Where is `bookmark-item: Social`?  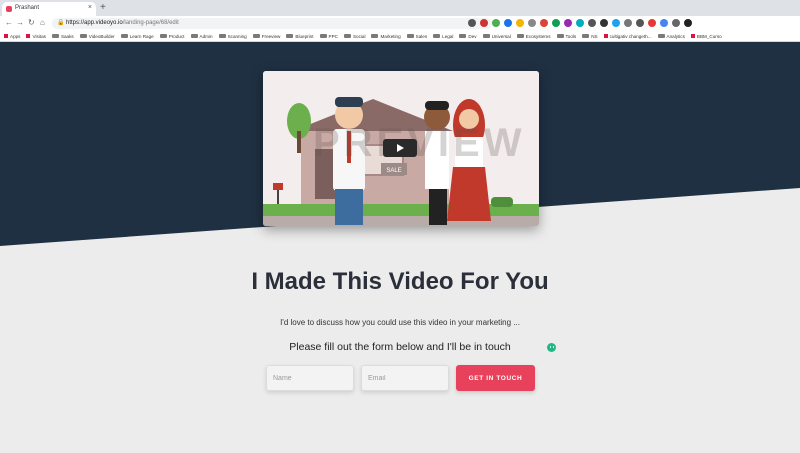 bookmark-item: Social is located at coordinates (354, 36).